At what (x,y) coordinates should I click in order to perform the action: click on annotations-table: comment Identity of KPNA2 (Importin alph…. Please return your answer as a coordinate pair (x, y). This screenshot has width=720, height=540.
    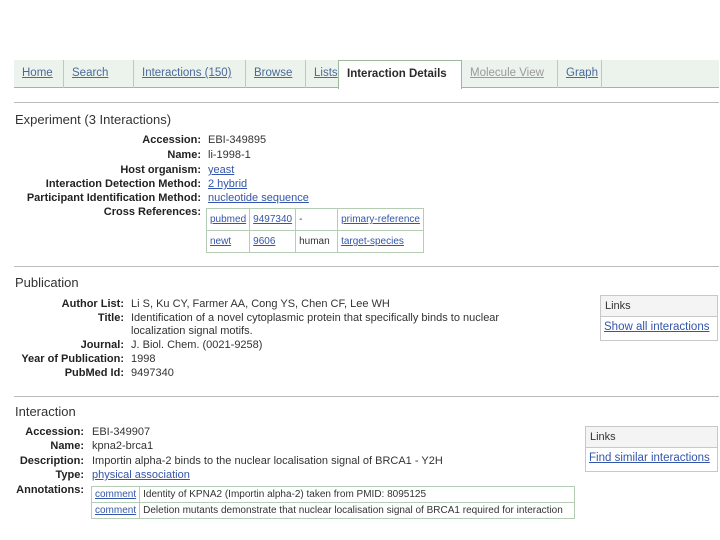
    Looking at the image, I should click on (332, 502).